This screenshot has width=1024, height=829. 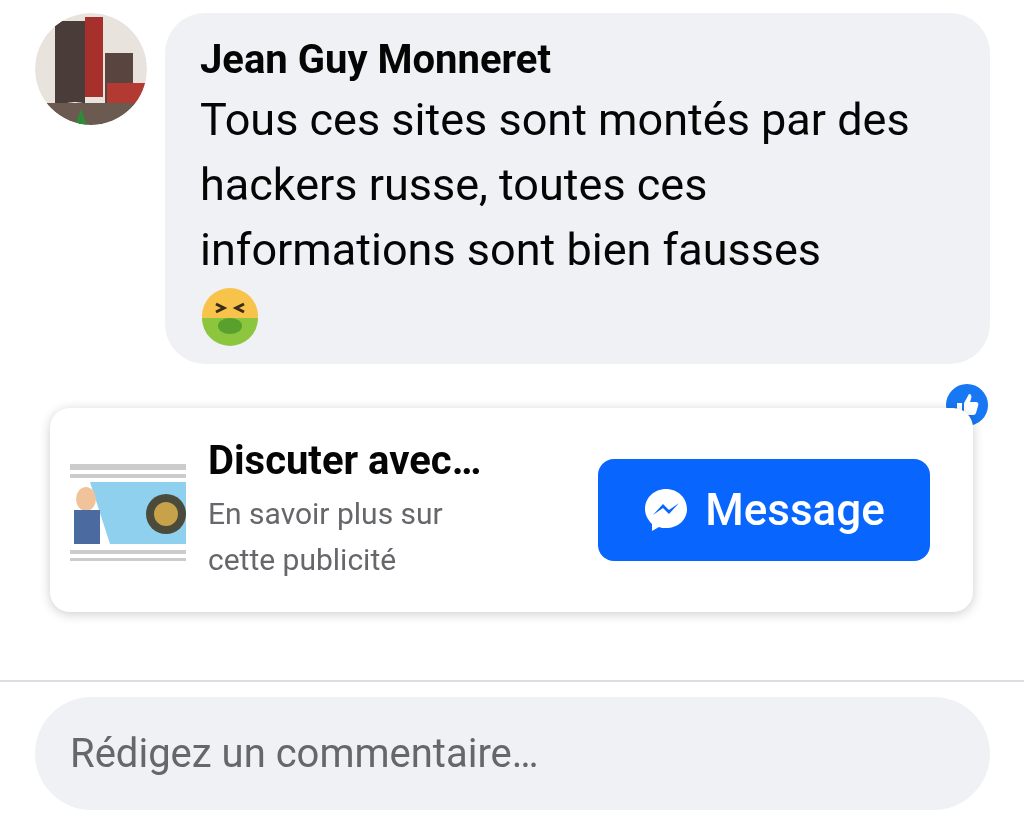 What do you see at coordinates (764, 510) in the screenshot?
I see `message-button: Message` at bounding box center [764, 510].